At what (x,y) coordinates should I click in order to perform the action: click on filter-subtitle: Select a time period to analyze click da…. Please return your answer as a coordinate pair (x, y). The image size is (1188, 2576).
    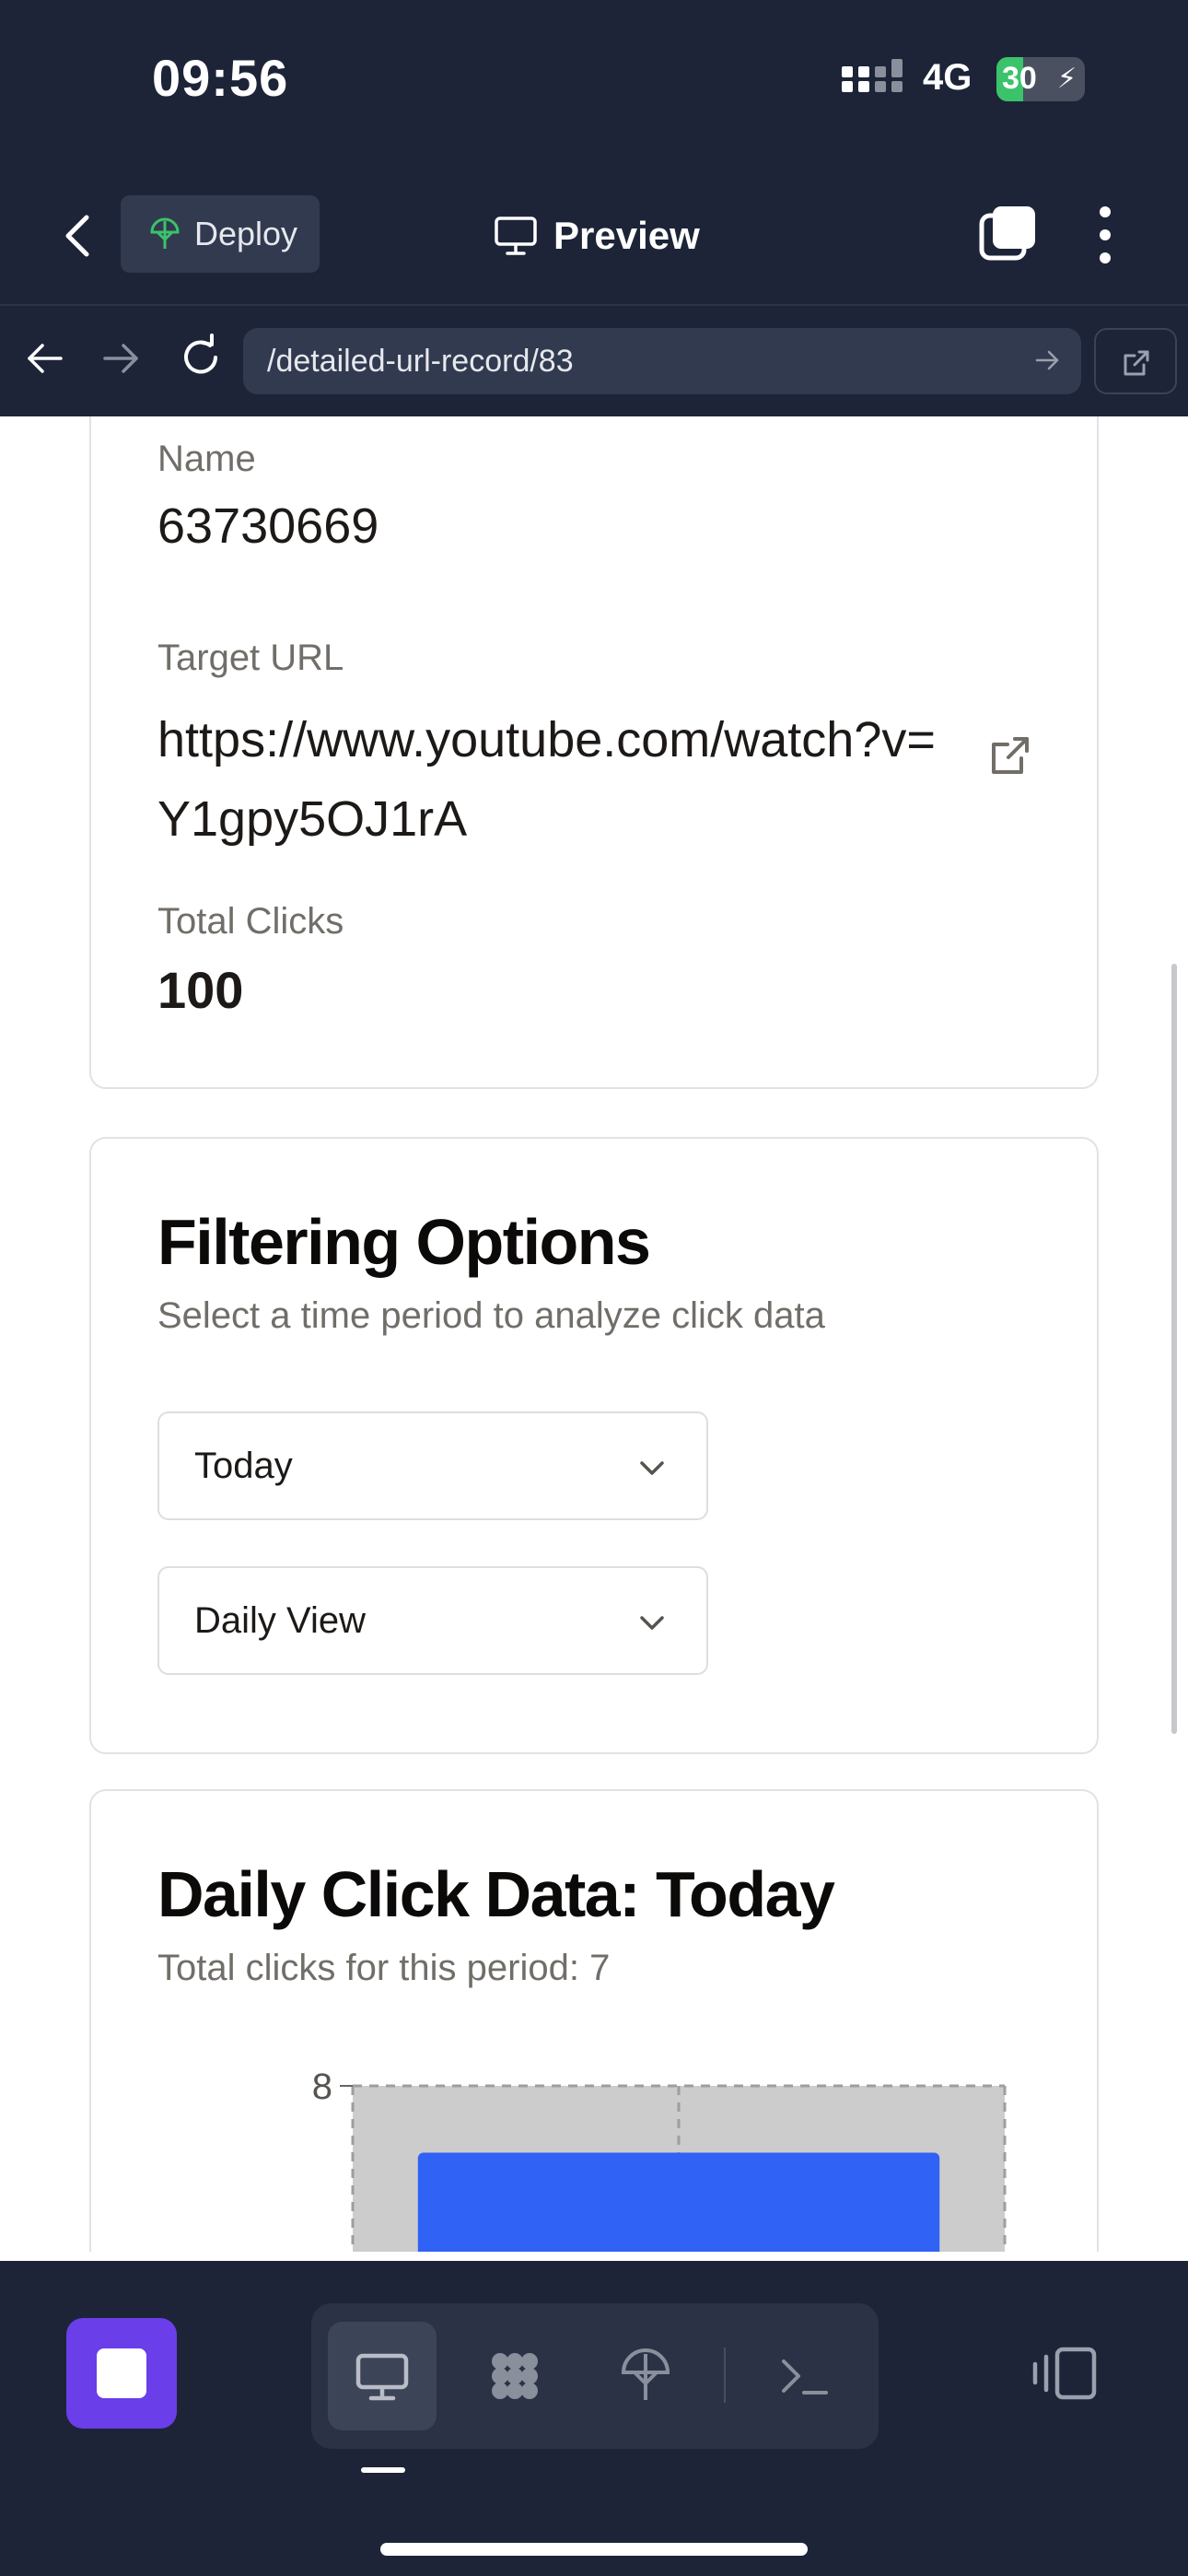
    Looking at the image, I should click on (491, 1315).